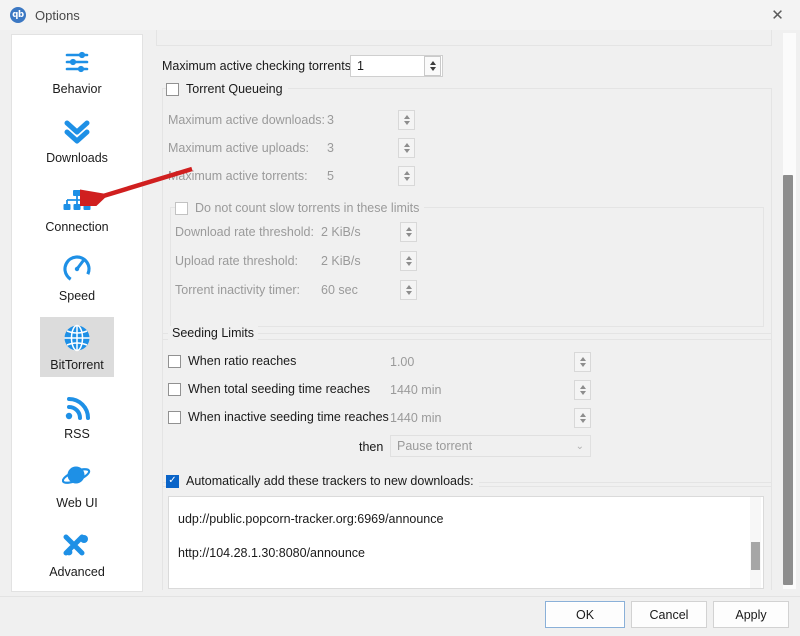 The width and height of the screenshot is (800, 636). Describe the element at coordinates (288, 417) in the screenshot. I see `inactive-seeding-time-label: When inactive seeding time reaches` at that location.